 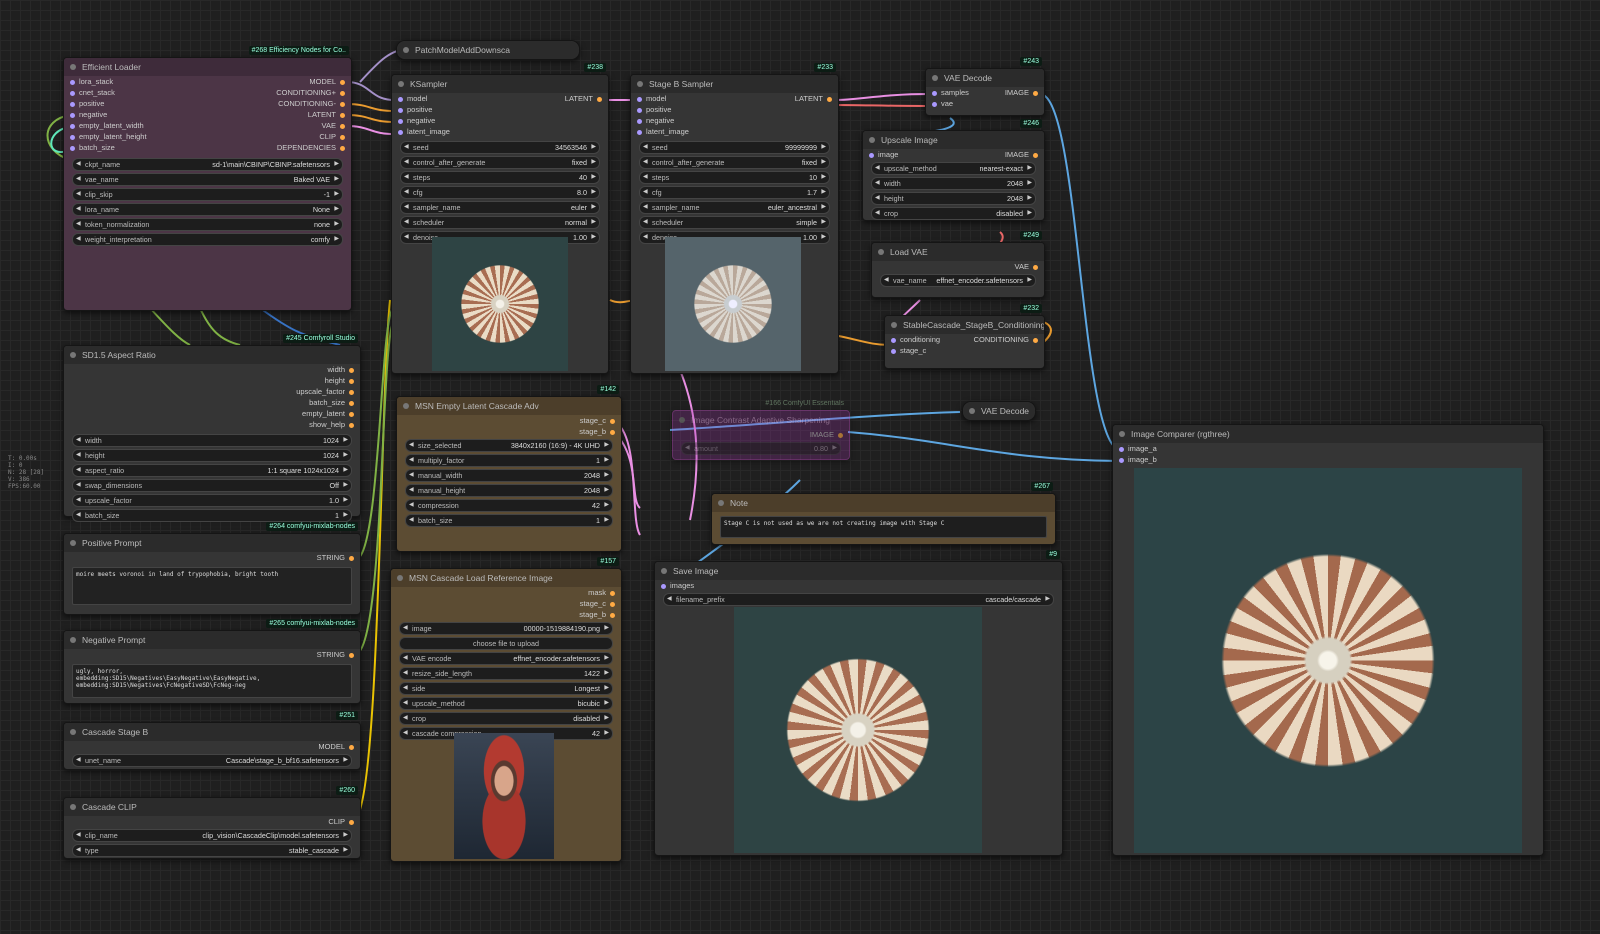 I want to click on node-title: Positive Prompt, so click(x=212, y=543).